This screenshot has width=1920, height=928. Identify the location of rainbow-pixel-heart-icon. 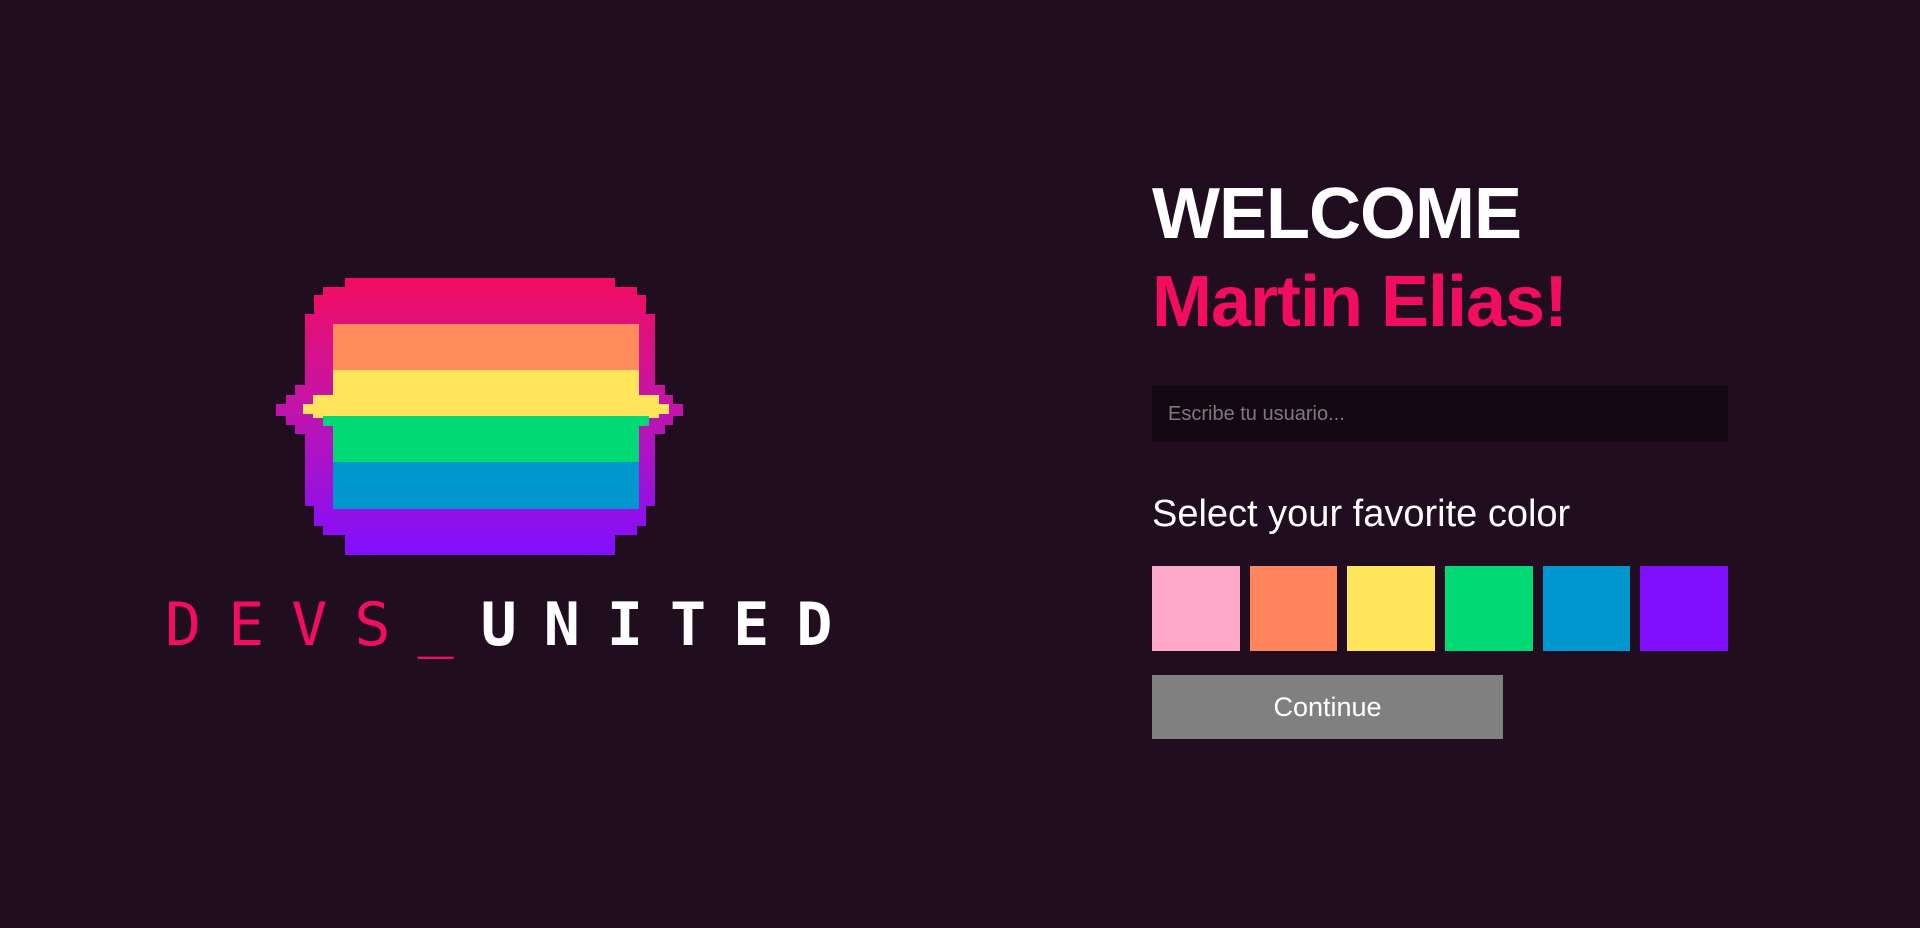
(479, 416).